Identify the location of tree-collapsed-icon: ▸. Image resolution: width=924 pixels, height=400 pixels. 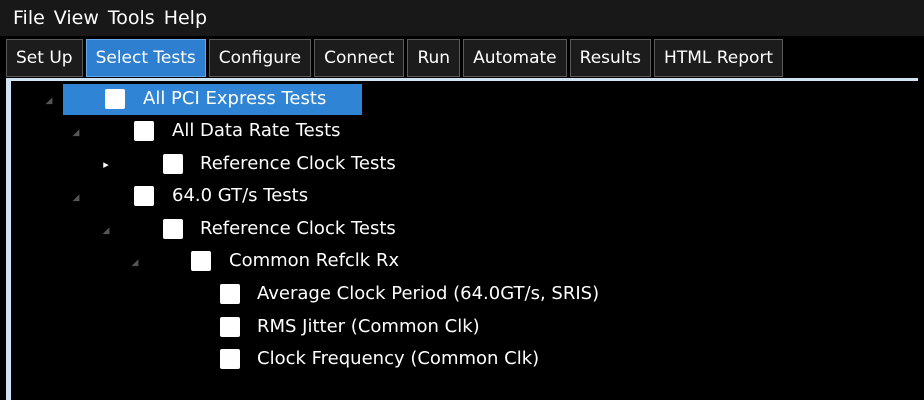
(106, 164).